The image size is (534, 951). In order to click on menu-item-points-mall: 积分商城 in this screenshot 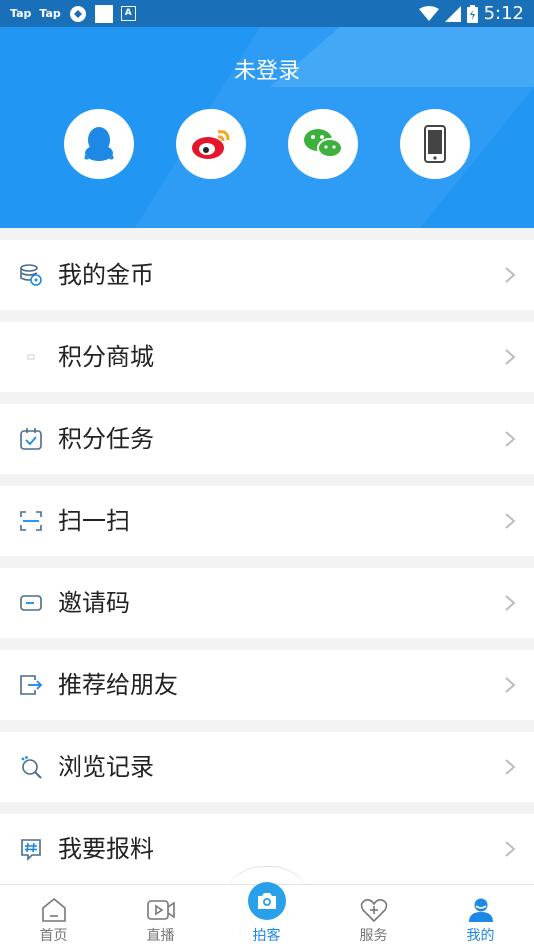, I will do `click(267, 357)`.